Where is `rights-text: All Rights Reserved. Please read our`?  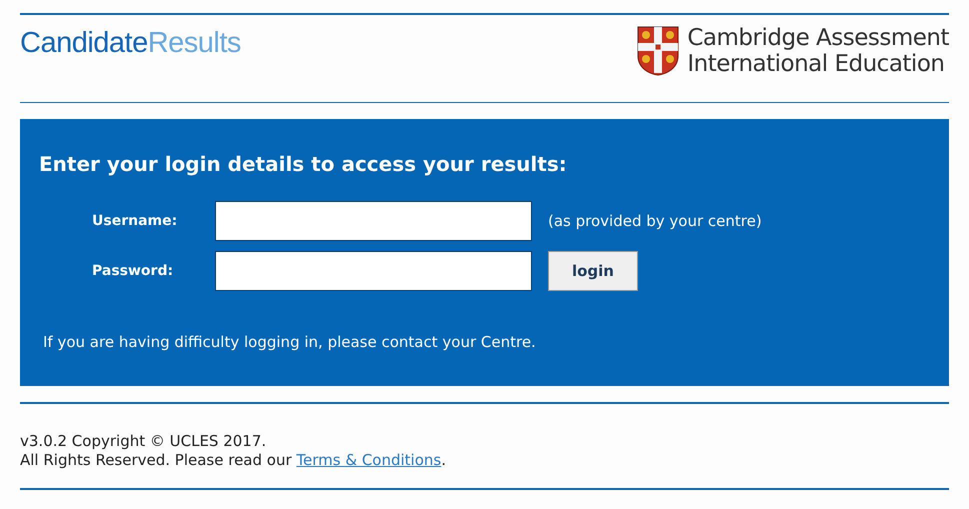 rights-text: All Rights Reserved. Please read our is located at coordinates (156, 460).